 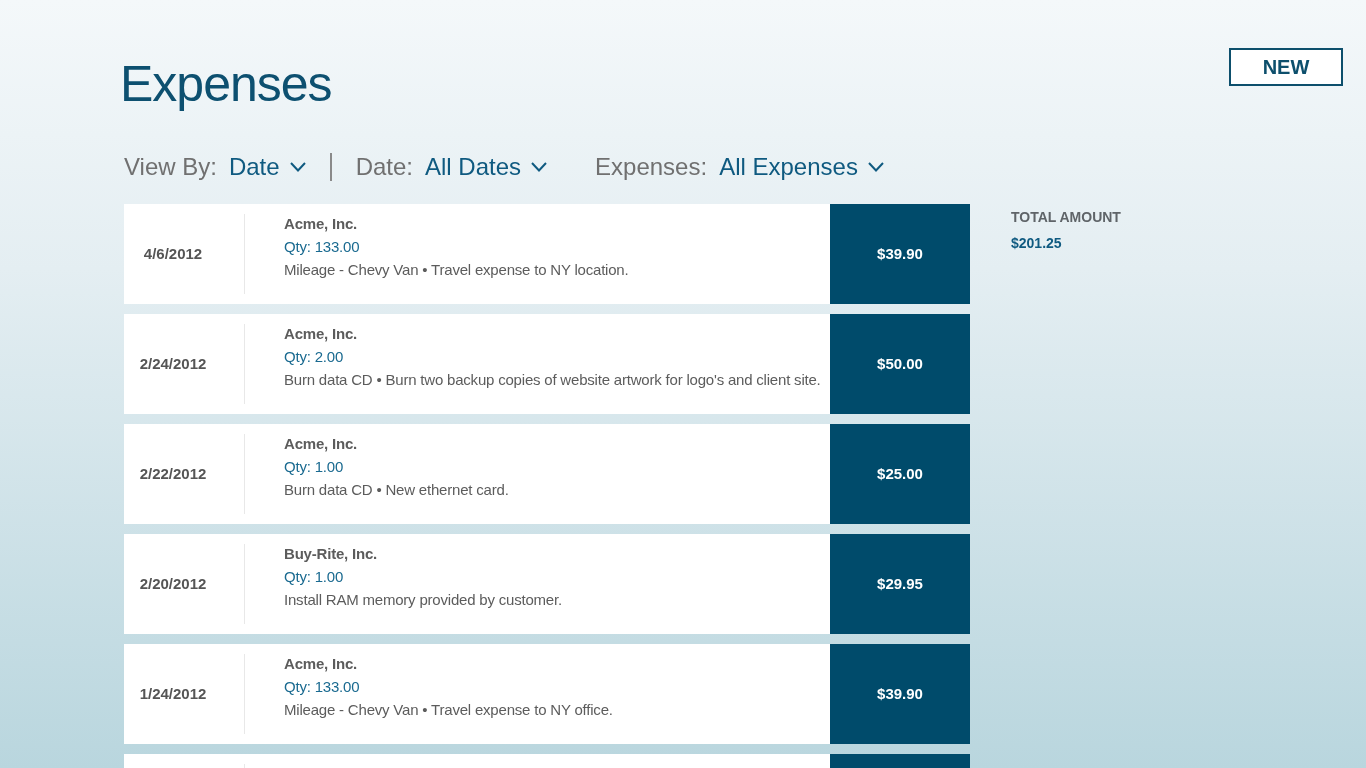 What do you see at coordinates (423, 600) in the screenshot?
I see `description-text: Install RAM memory provided by customer.` at bounding box center [423, 600].